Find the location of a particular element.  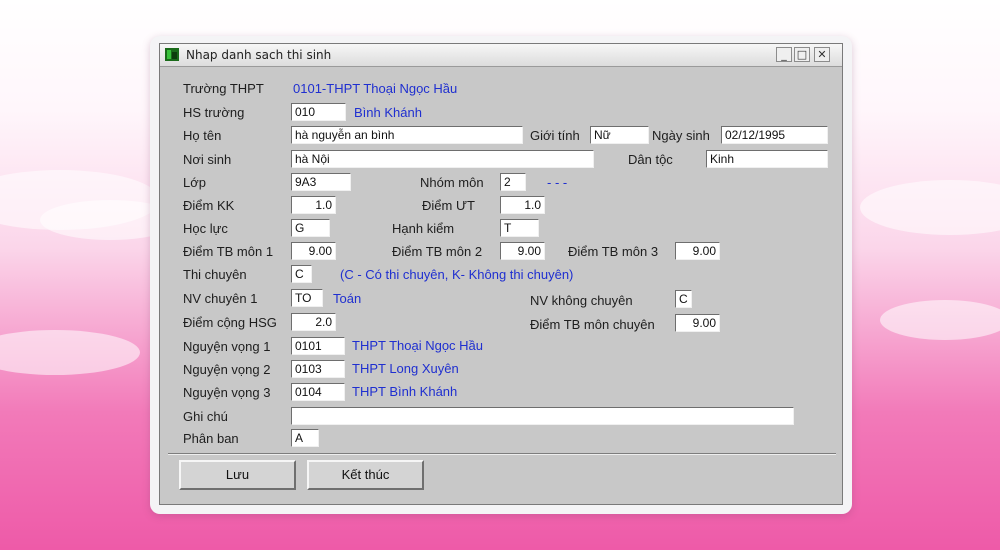

conduct-label: Hạnh kiểm is located at coordinates (423, 228).